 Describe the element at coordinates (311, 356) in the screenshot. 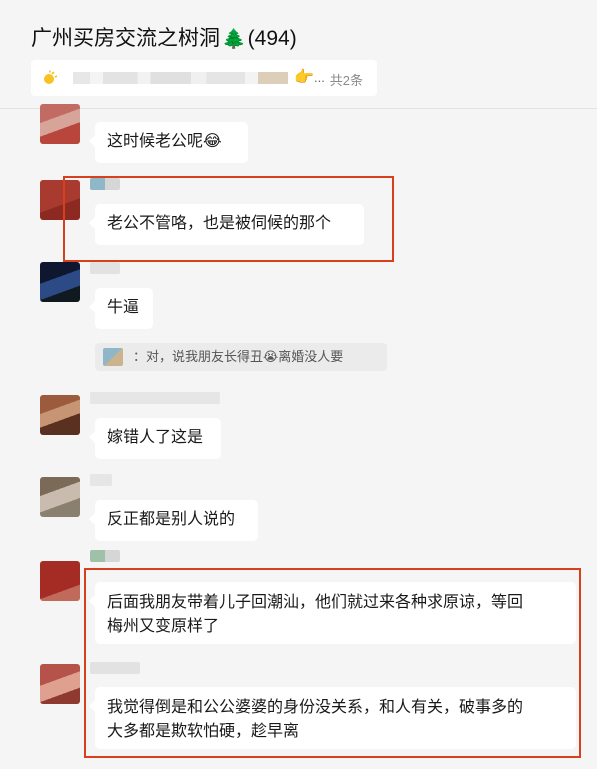

I see `quote-text-after: 离婚没人要` at that location.